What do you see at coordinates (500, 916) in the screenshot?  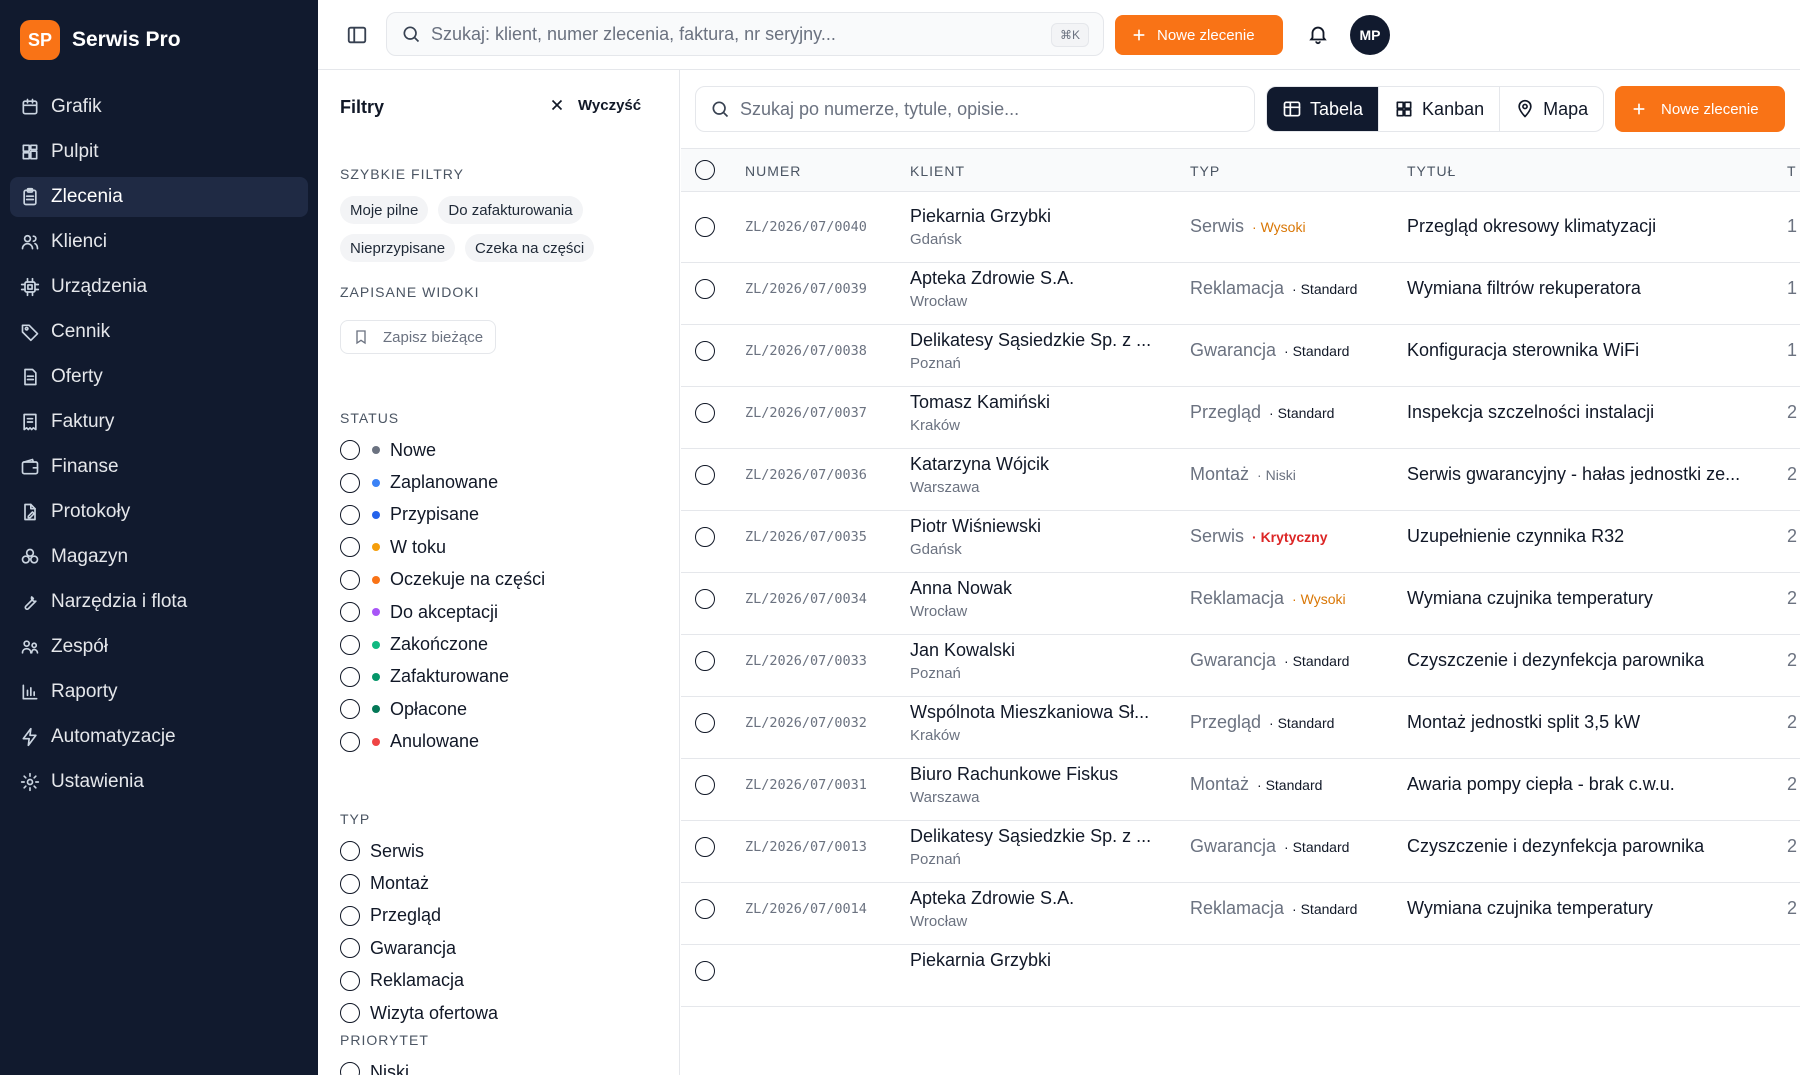 I see `type-option: Przegląd` at bounding box center [500, 916].